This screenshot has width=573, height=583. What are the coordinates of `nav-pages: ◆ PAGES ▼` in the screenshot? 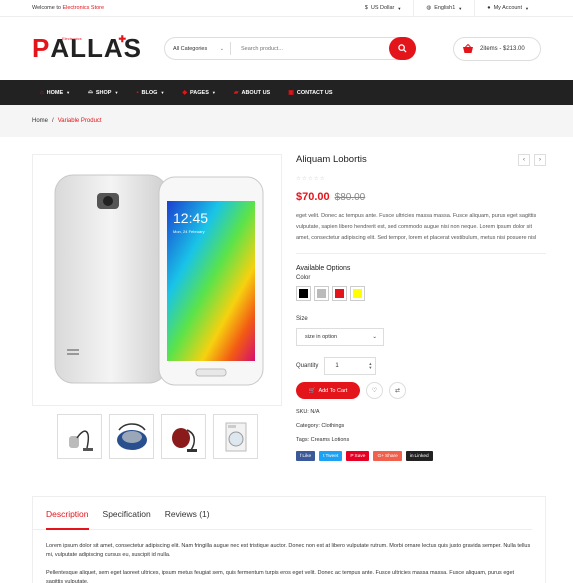 It's located at (198, 93).